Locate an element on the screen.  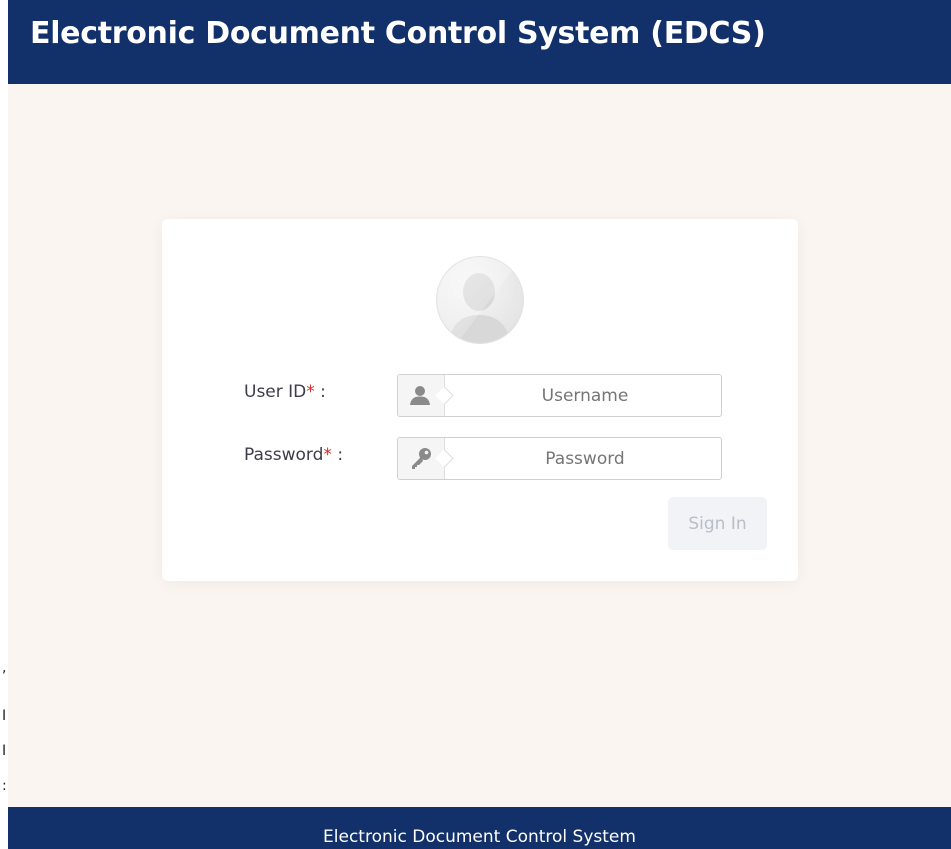
key-icon is located at coordinates (426, 458).